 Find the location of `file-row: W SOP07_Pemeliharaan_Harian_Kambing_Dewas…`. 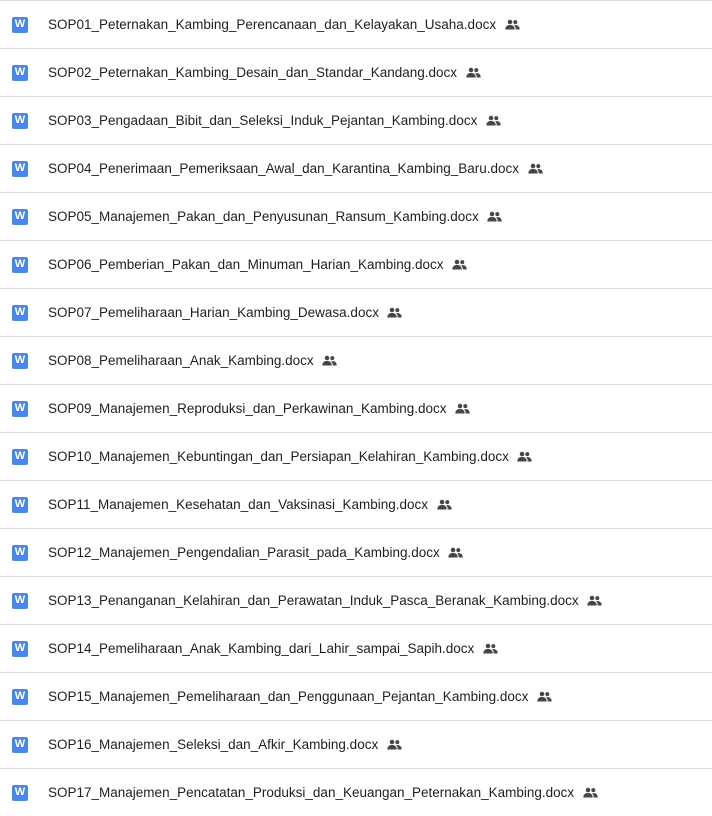

file-row: W SOP07_Pemeliharaan_Harian_Kambing_Dewas… is located at coordinates (356, 313).